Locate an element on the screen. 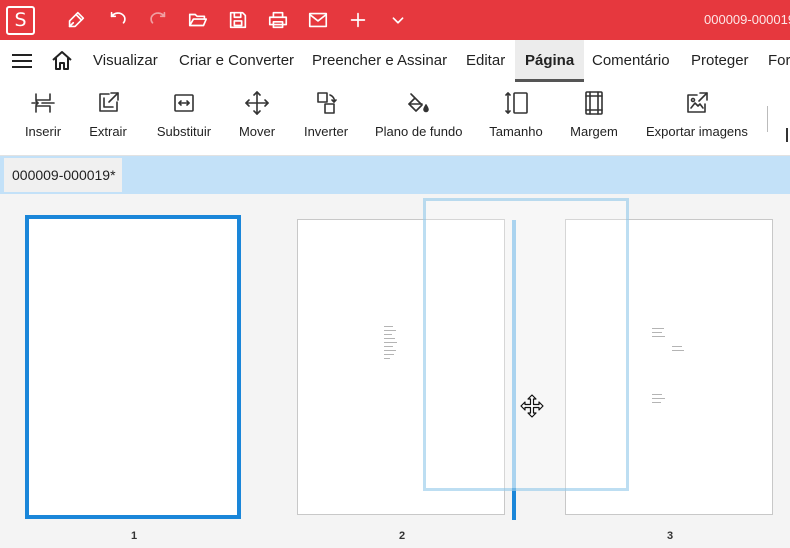 This screenshot has width=790, height=548. extract-button: Extrair is located at coordinates (108, 119).